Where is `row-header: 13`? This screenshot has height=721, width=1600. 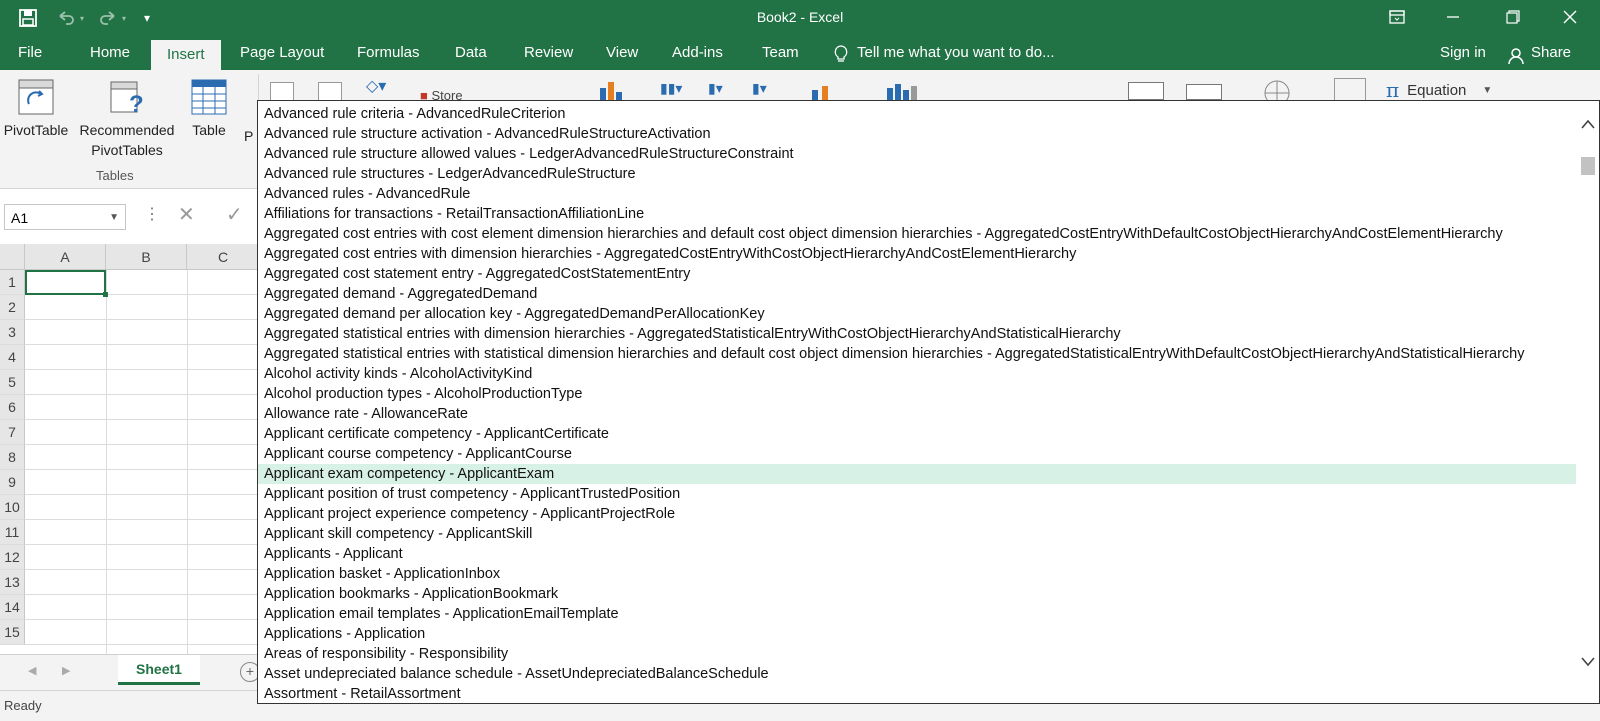 row-header: 13 is located at coordinates (12, 582).